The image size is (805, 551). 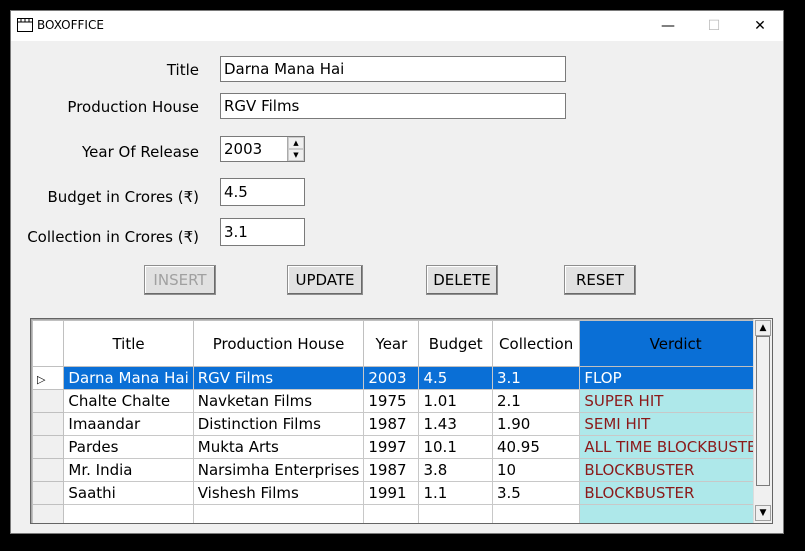 What do you see at coordinates (675, 513) in the screenshot?
I see `cell-verdict` at bounding box center [675, 513].